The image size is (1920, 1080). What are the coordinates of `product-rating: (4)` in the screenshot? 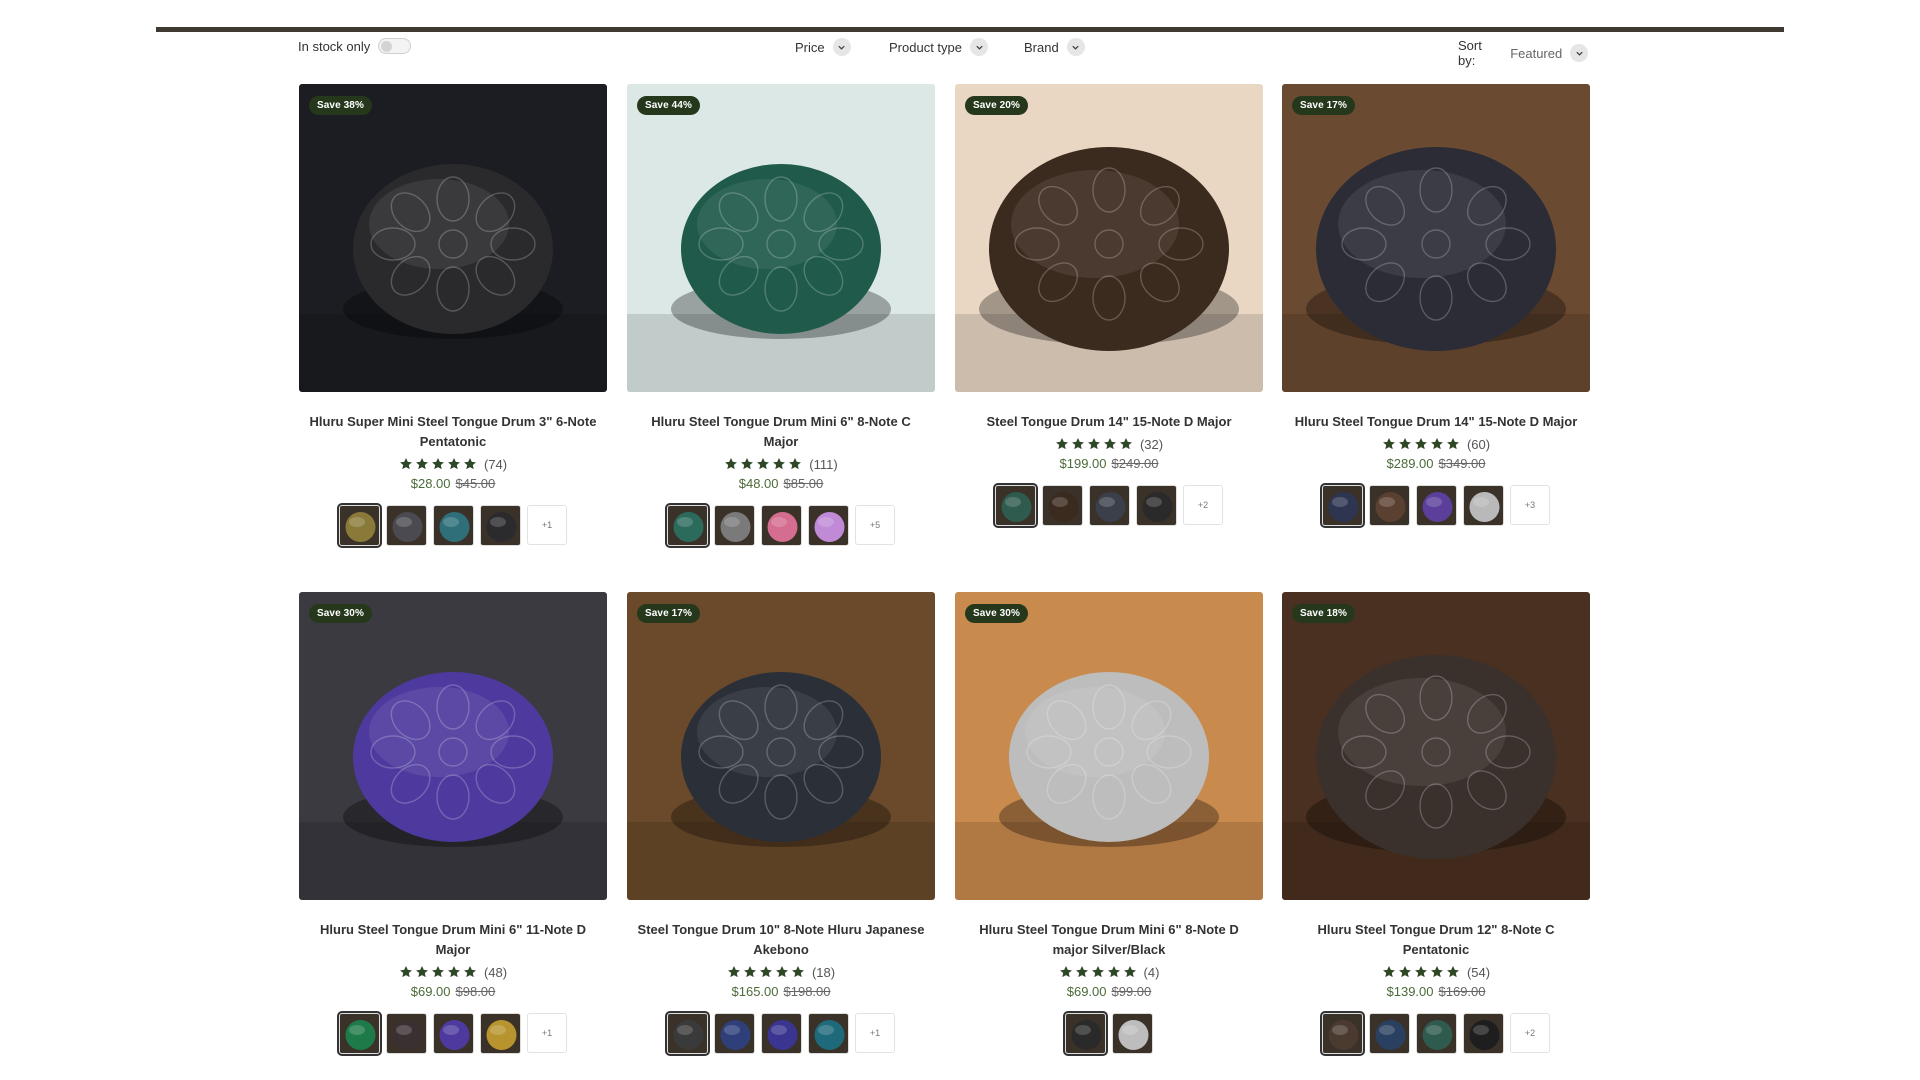 It's located at (1109, 972).